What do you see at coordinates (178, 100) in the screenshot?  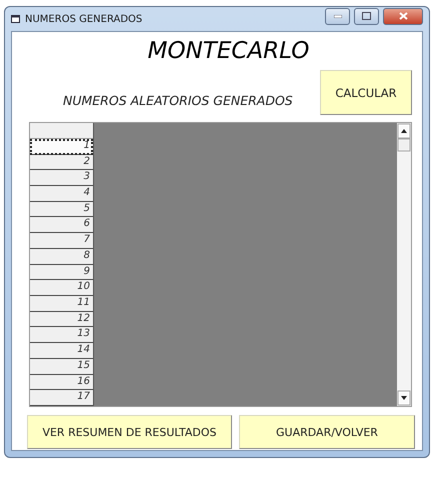 I see `subtitle: NUMEROS ALEATORIOS GENERADOS` at bounding box center [178, 100].